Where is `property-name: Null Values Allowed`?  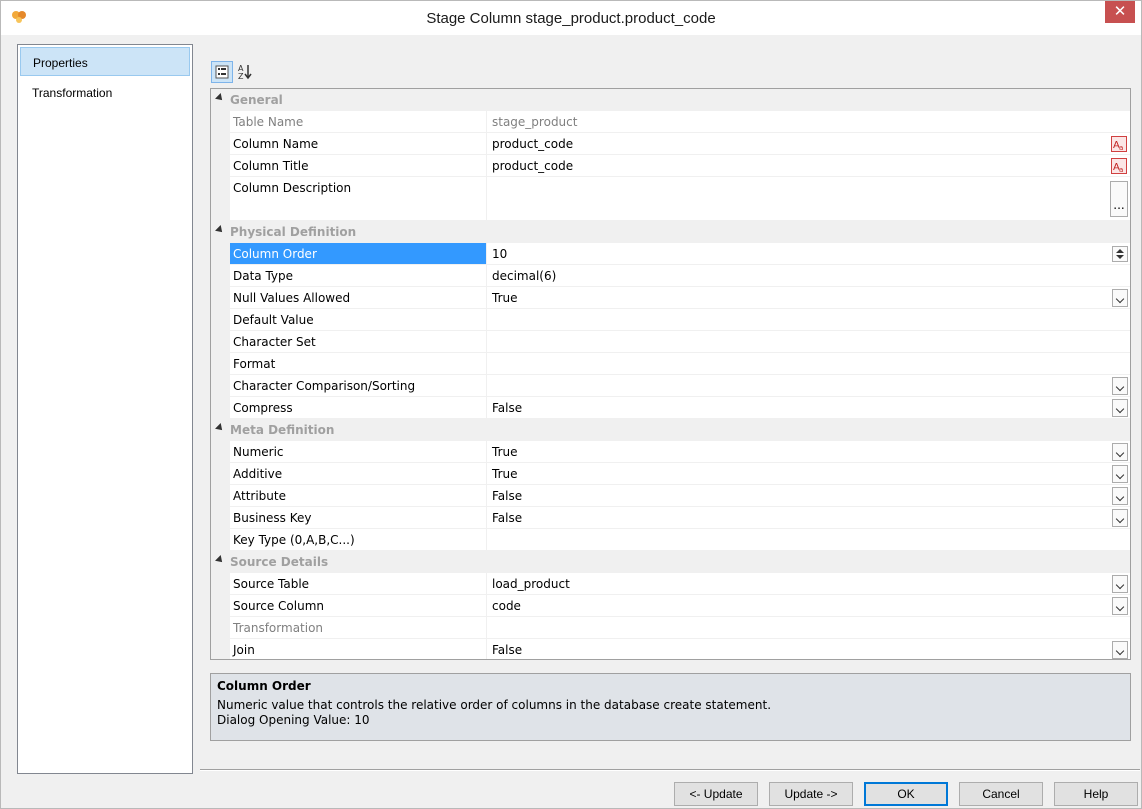 property-name: Null Values Allowed is located at coordinates (358, 298).